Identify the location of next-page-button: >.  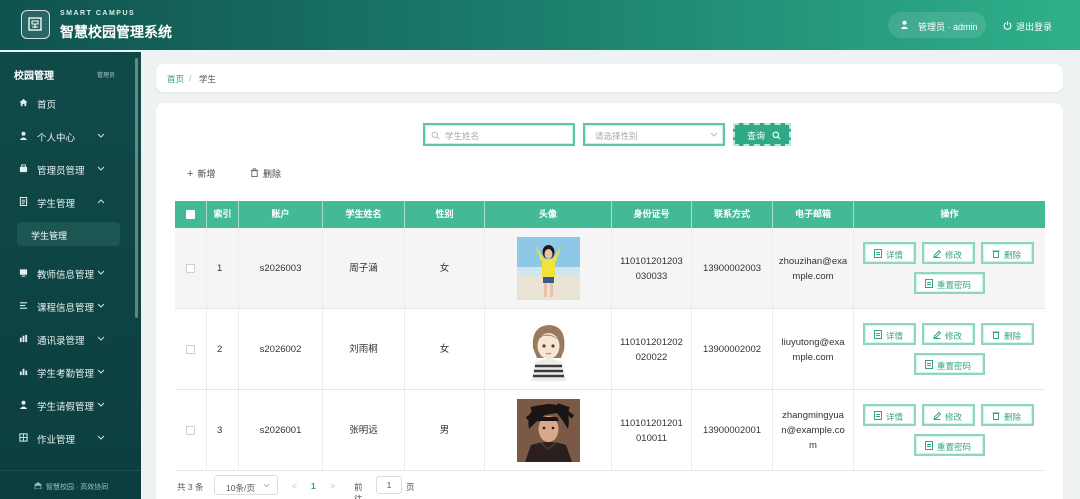
(332, 486).